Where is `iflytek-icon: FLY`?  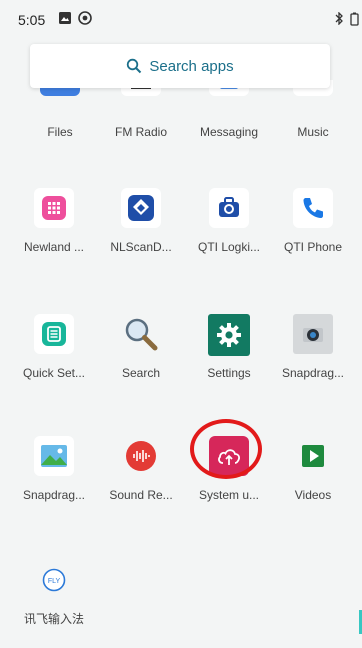 iflytek-icon: FLY is located at coordinates (54, 580).